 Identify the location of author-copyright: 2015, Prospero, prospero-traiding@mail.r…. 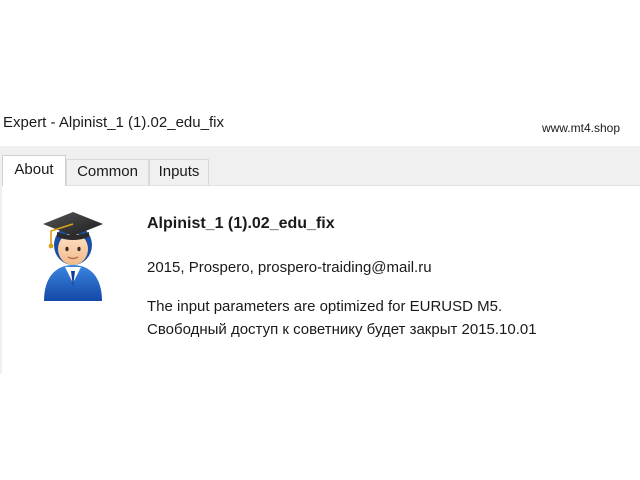
(289, 267).